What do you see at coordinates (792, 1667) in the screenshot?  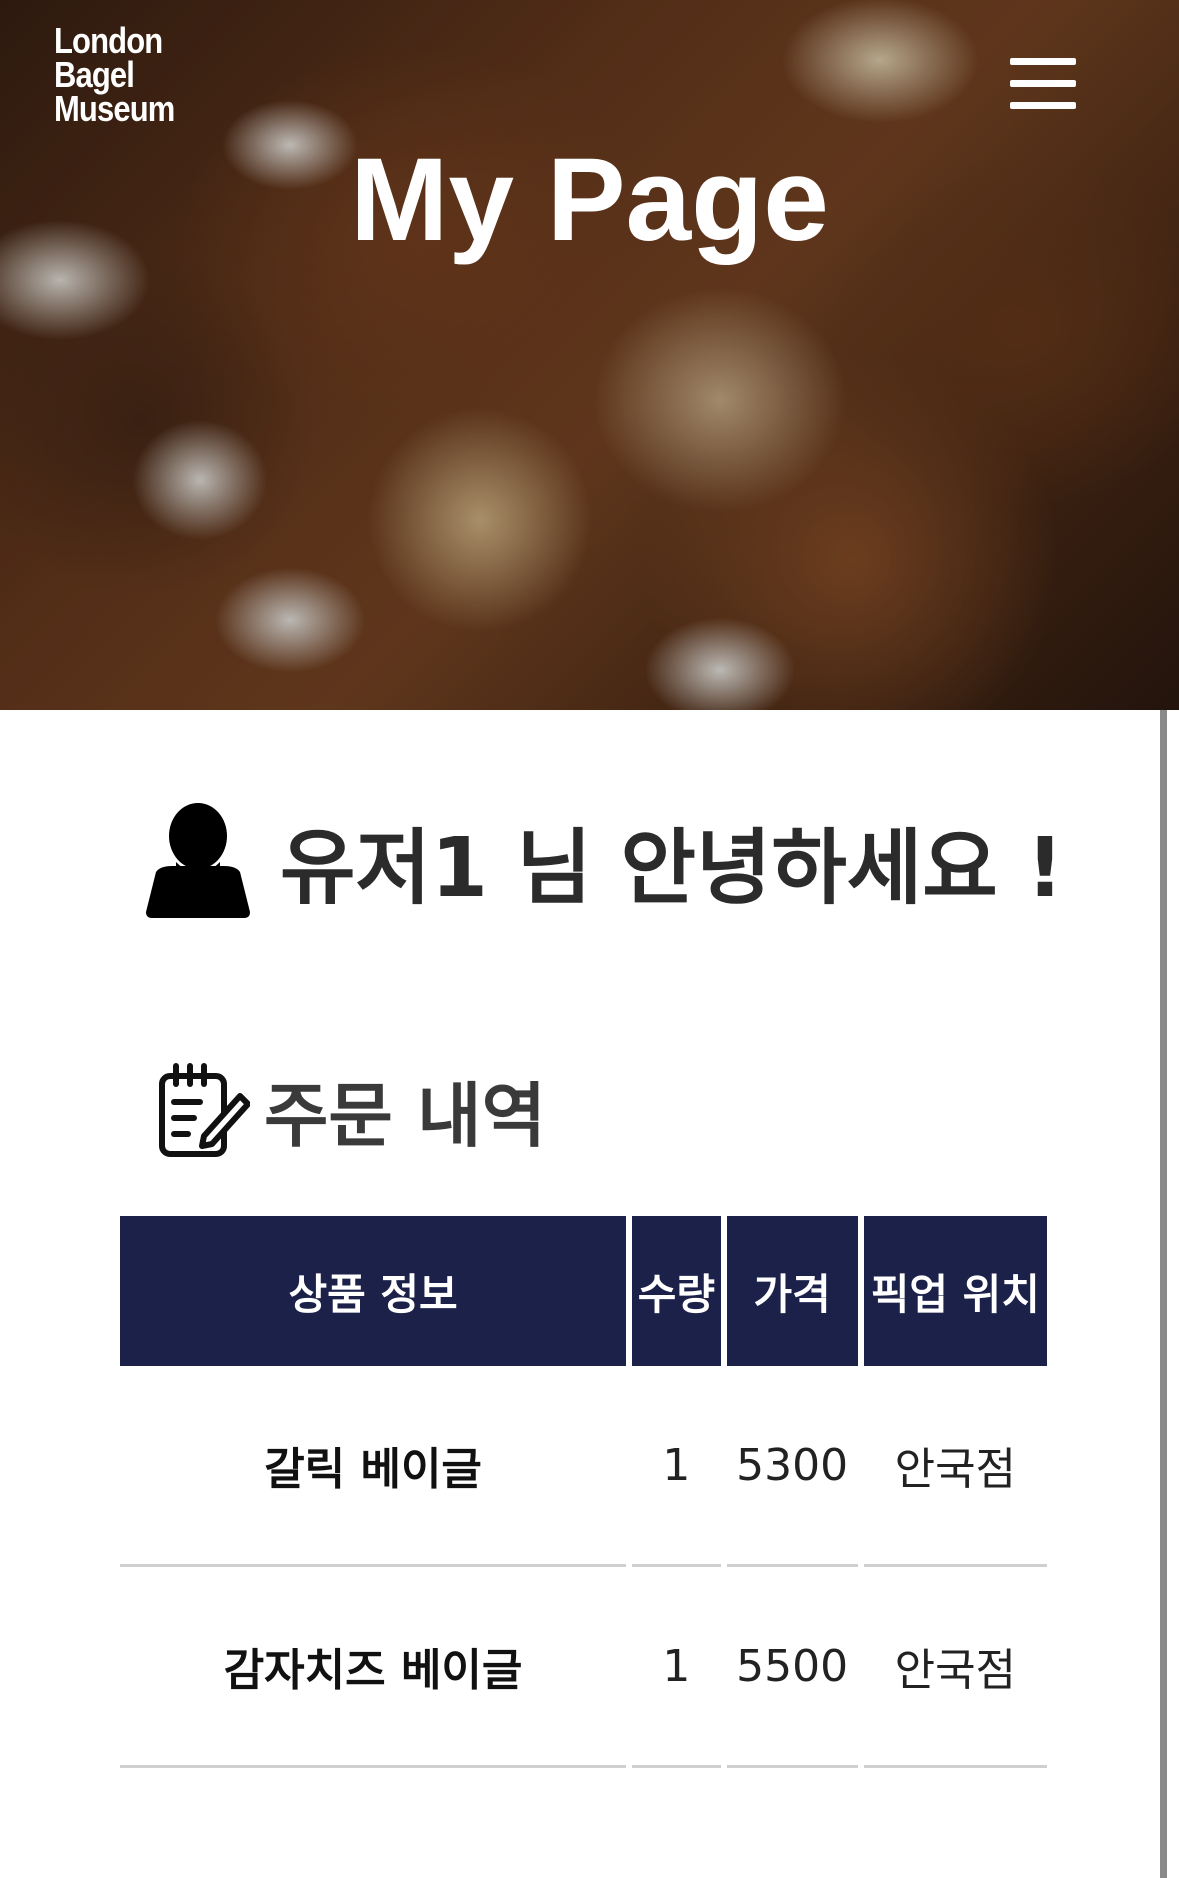 I see `price-cell: 5500` at bounding box center [792, 1667].